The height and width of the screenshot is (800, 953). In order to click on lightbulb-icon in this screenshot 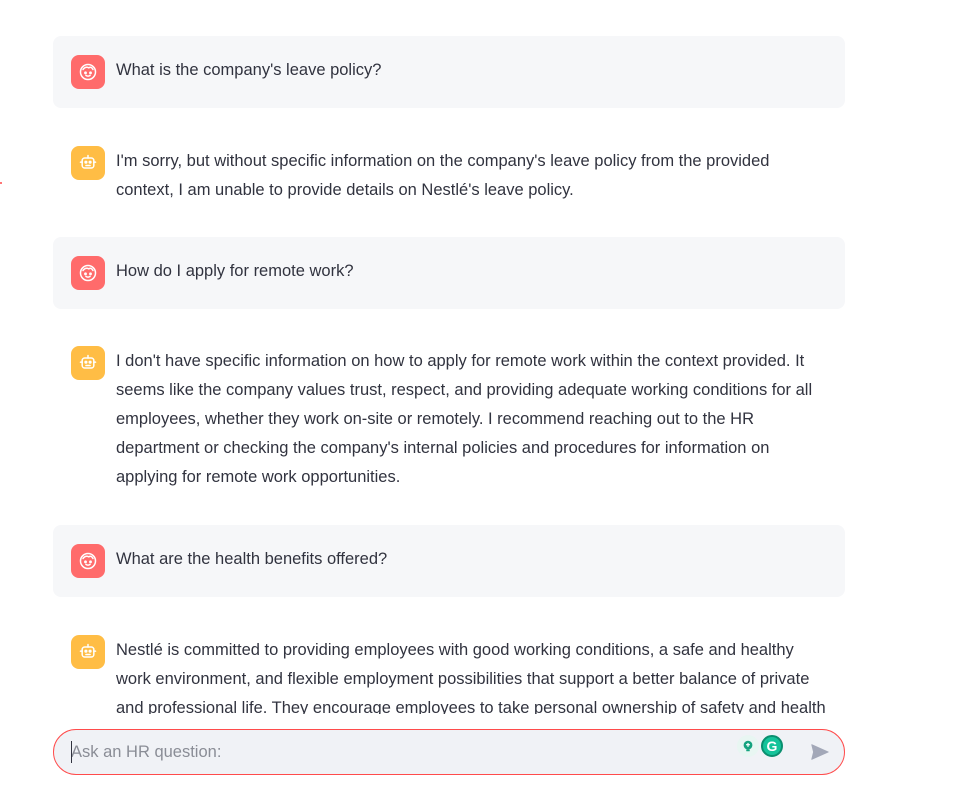, I will do `click(748, 746)`.